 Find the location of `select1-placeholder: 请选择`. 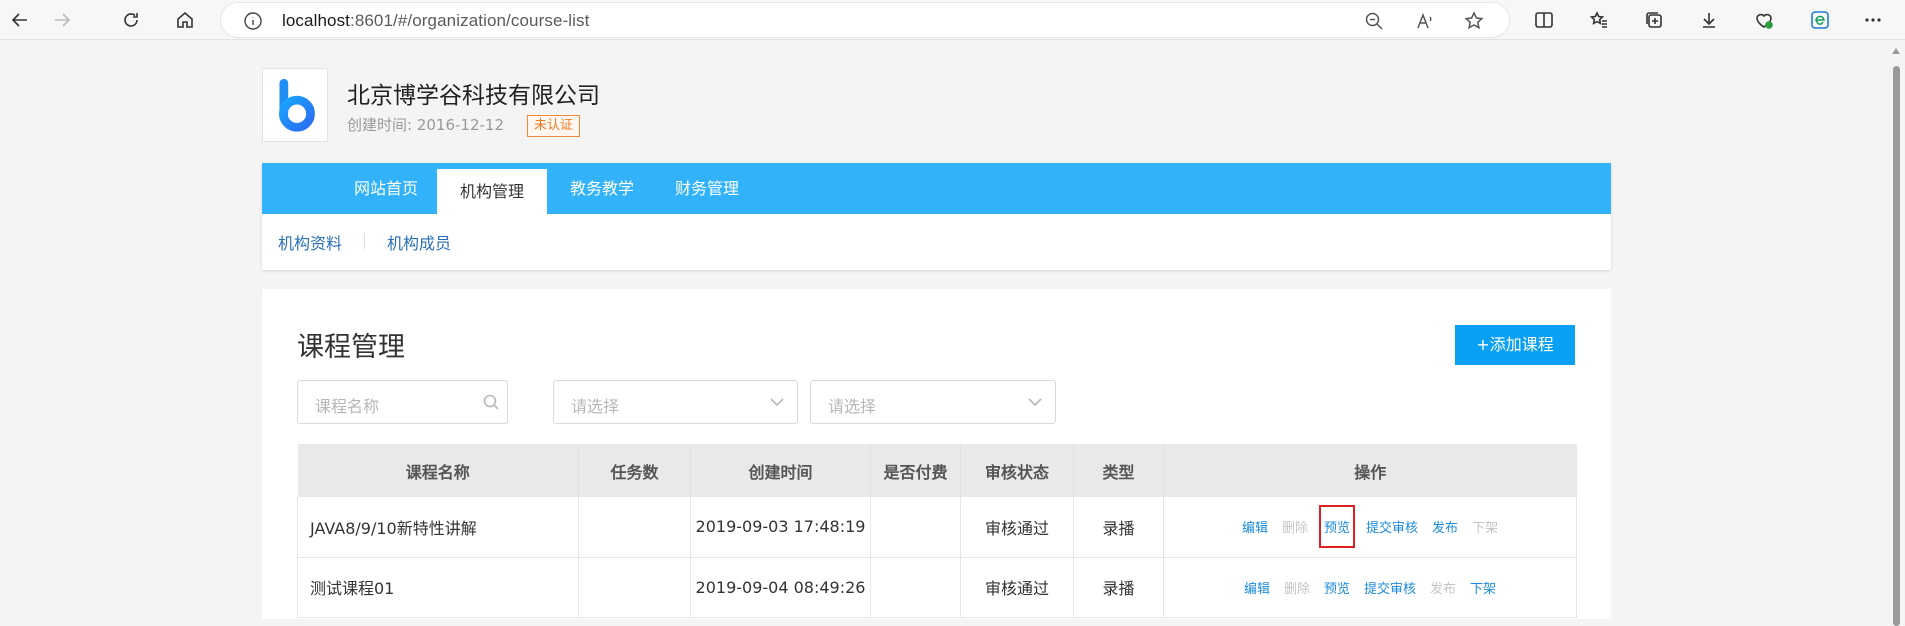

select1-placeholder: 请选择 is located at coordinates (595, 406).